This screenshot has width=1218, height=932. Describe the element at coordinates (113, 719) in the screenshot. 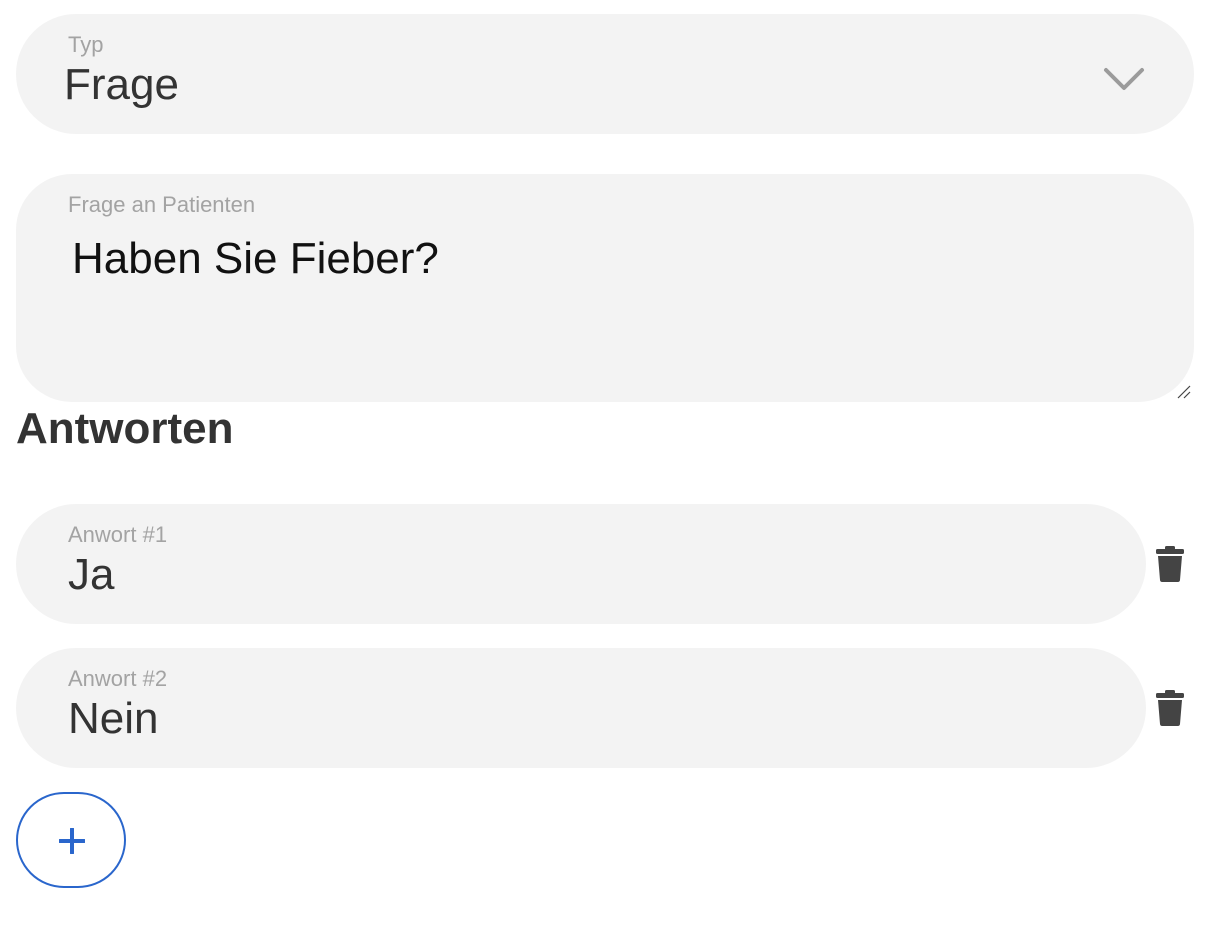

I see `answer-field-value: Nein` at that location.